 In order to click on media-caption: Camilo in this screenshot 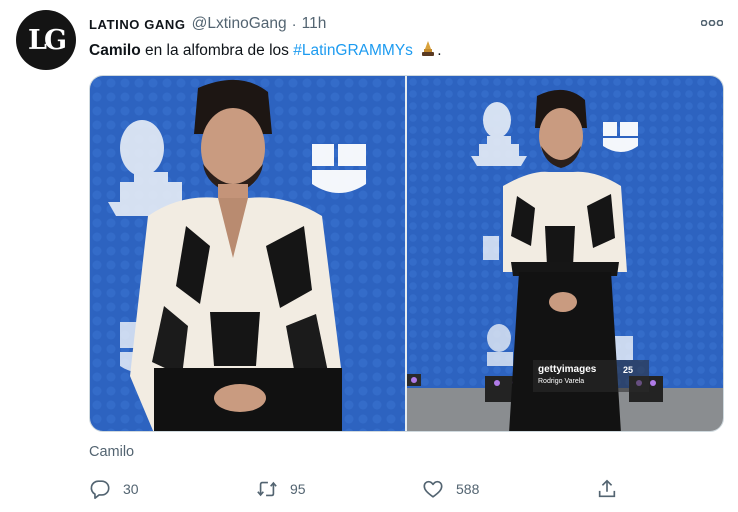, I will do `click(112, 452)`.